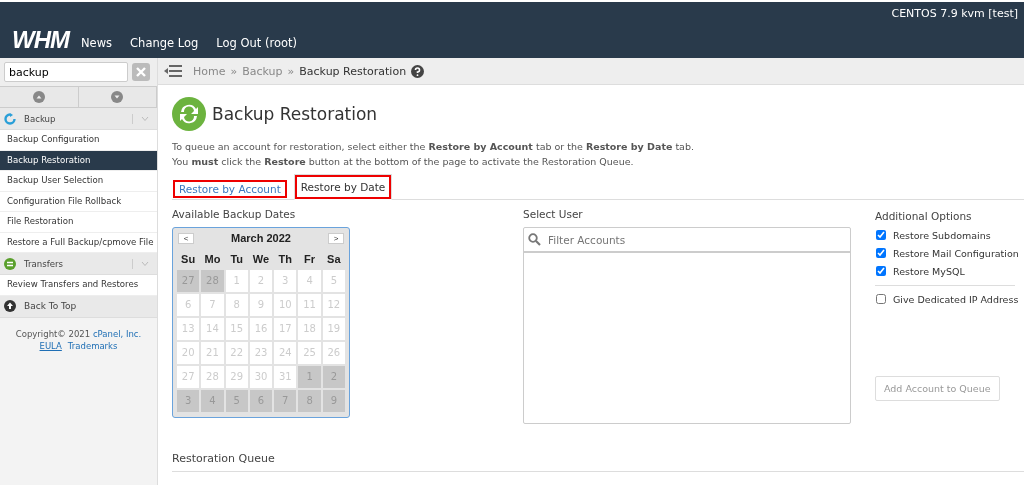  Describe the element at coordinates (285, 259) in the screenshot. I see `weekday-label: Th` at that location.